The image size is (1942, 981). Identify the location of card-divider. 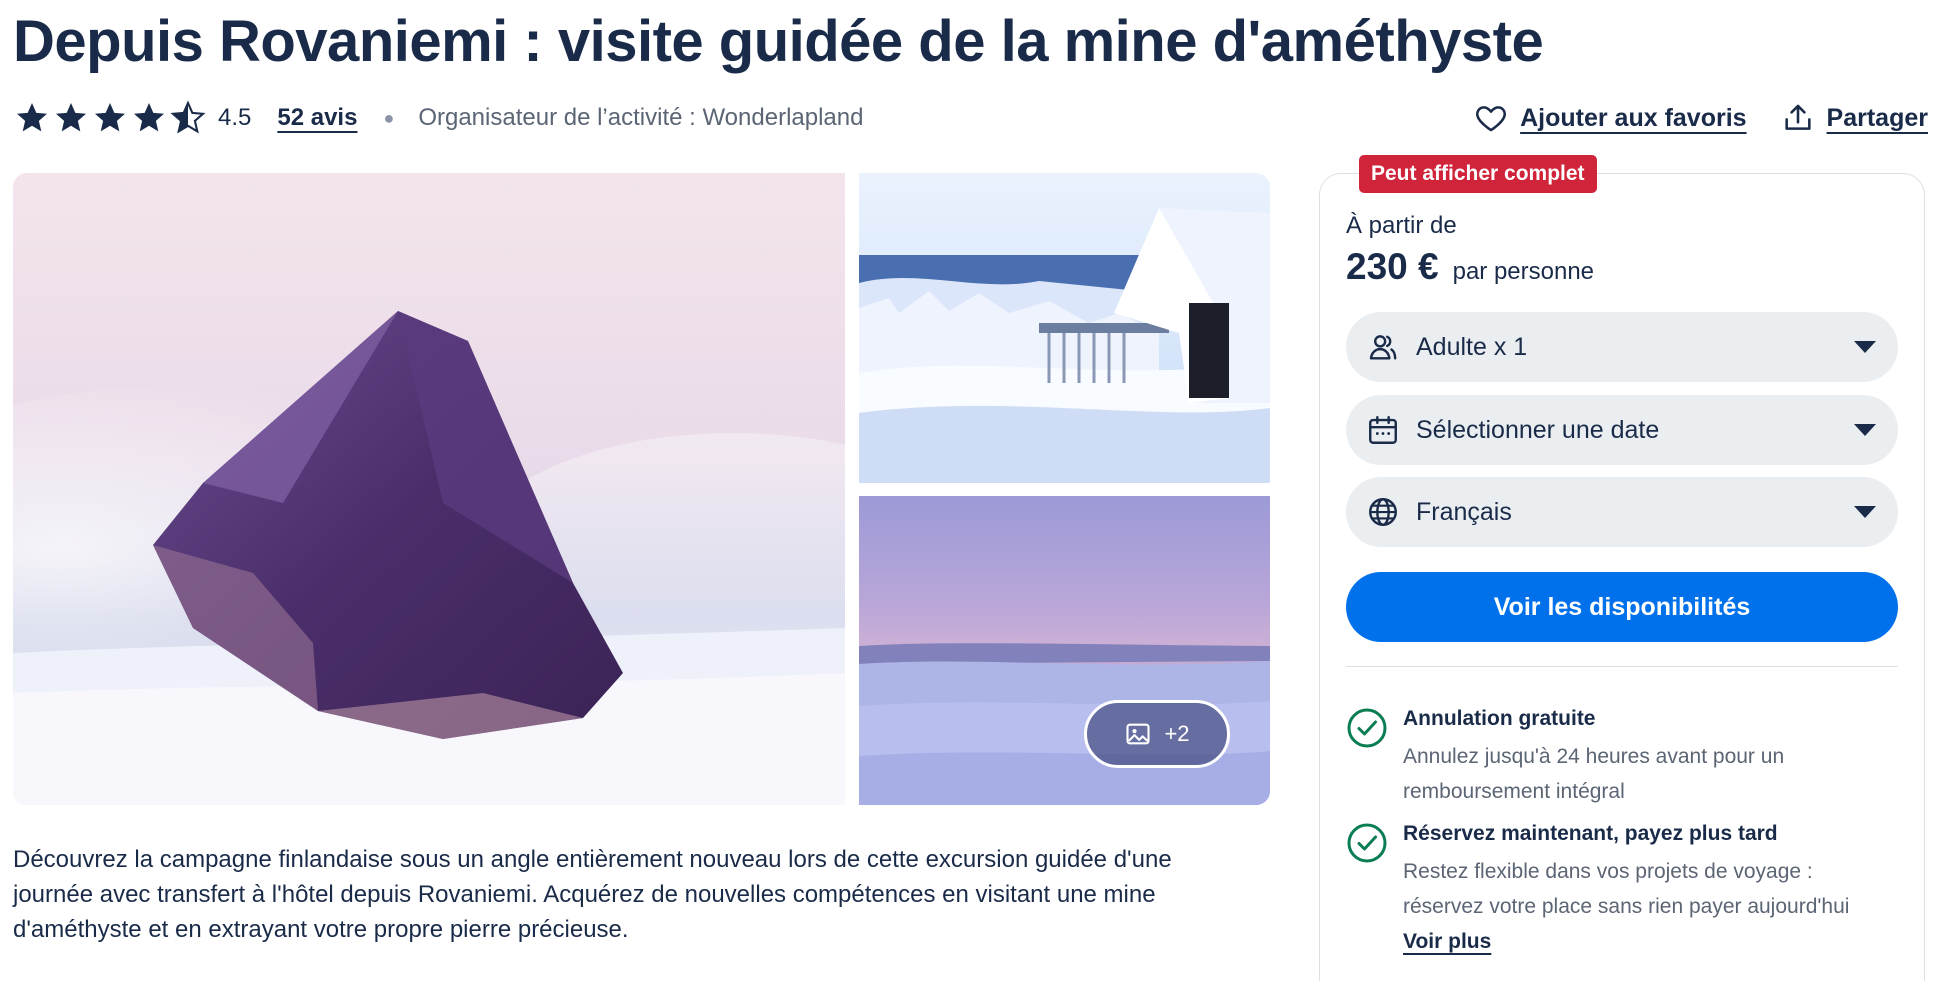
(1622, 666).